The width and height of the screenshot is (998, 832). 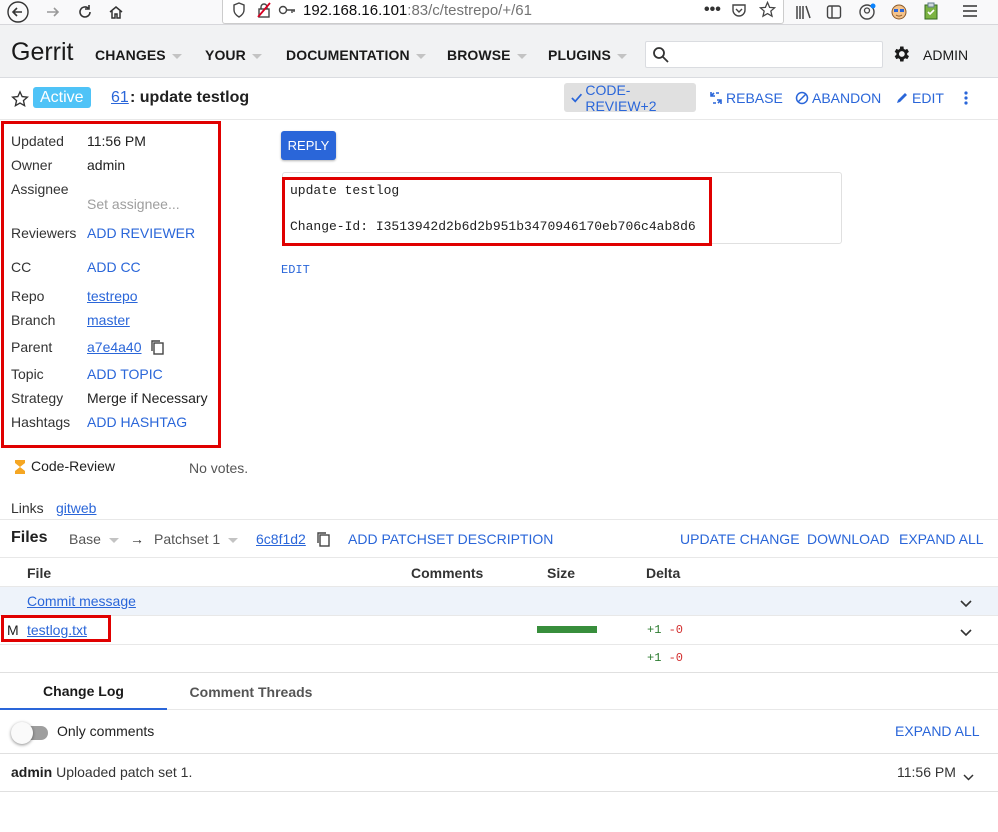 What do you see at coordinates (945, 55) in the screenshot?
I see `user-menu: ADMIN` at bounding box center [945, 55].